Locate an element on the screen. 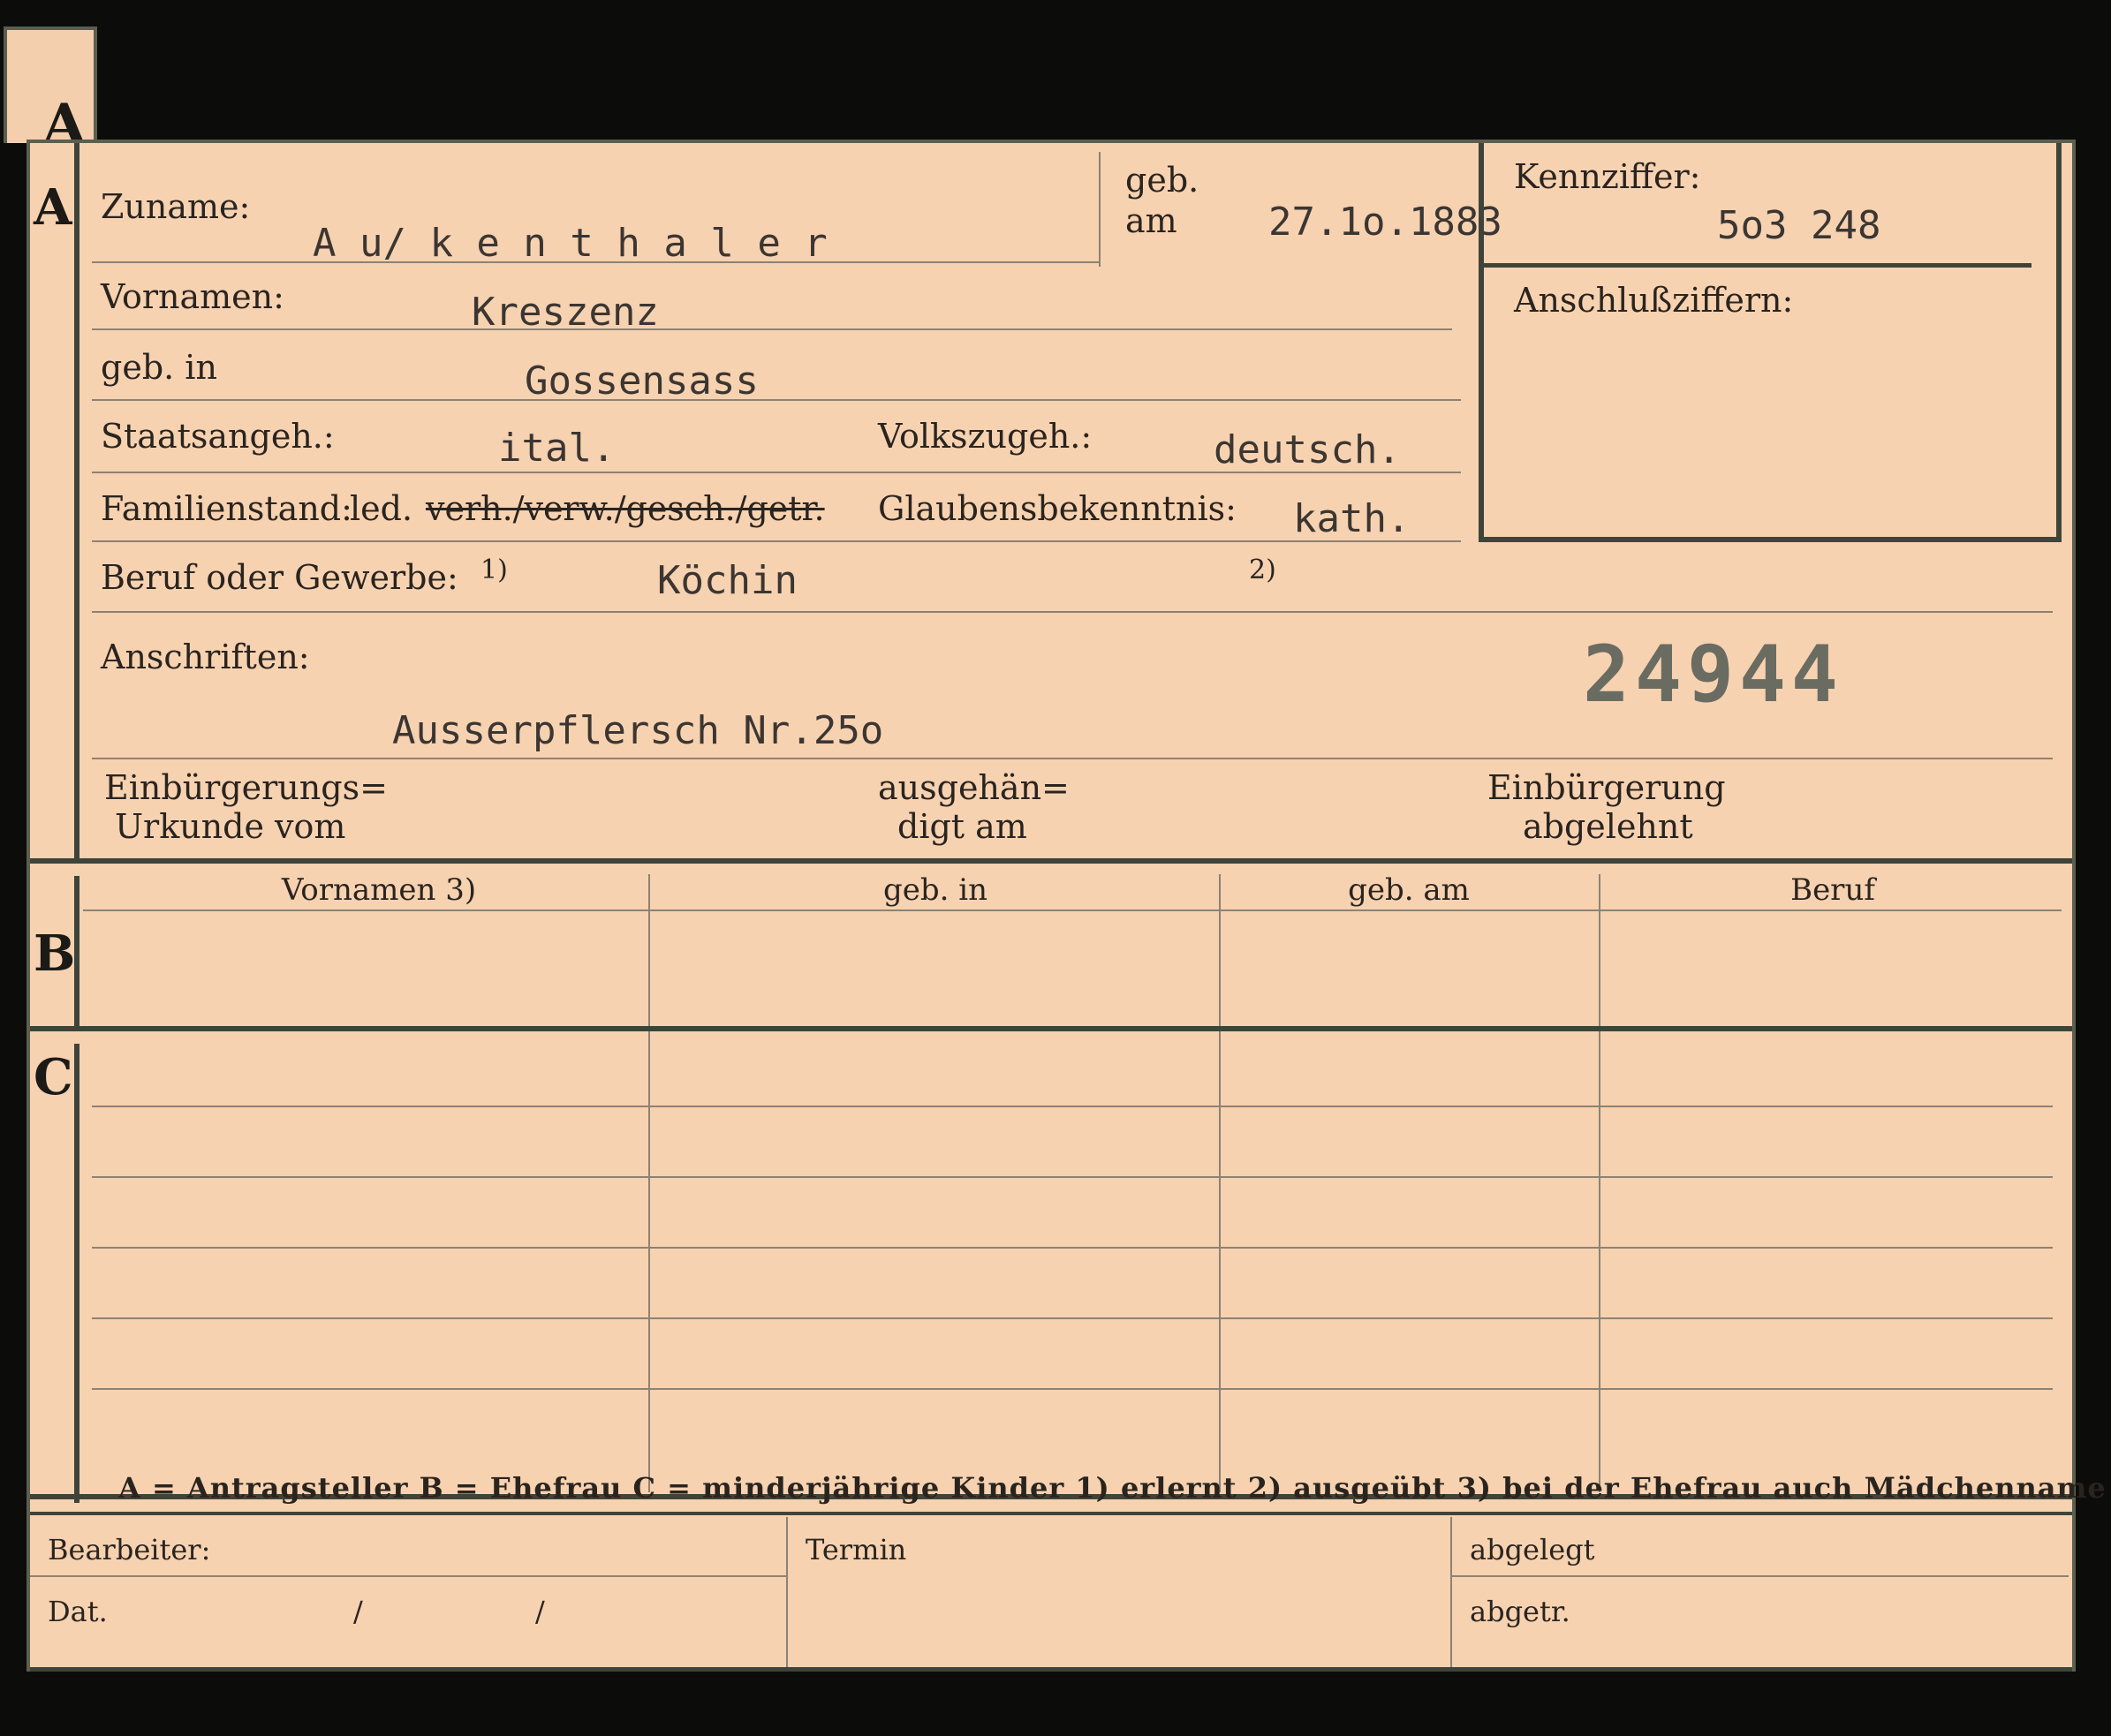  zuname-label: Zuname: is located at coordinates (176, 207).